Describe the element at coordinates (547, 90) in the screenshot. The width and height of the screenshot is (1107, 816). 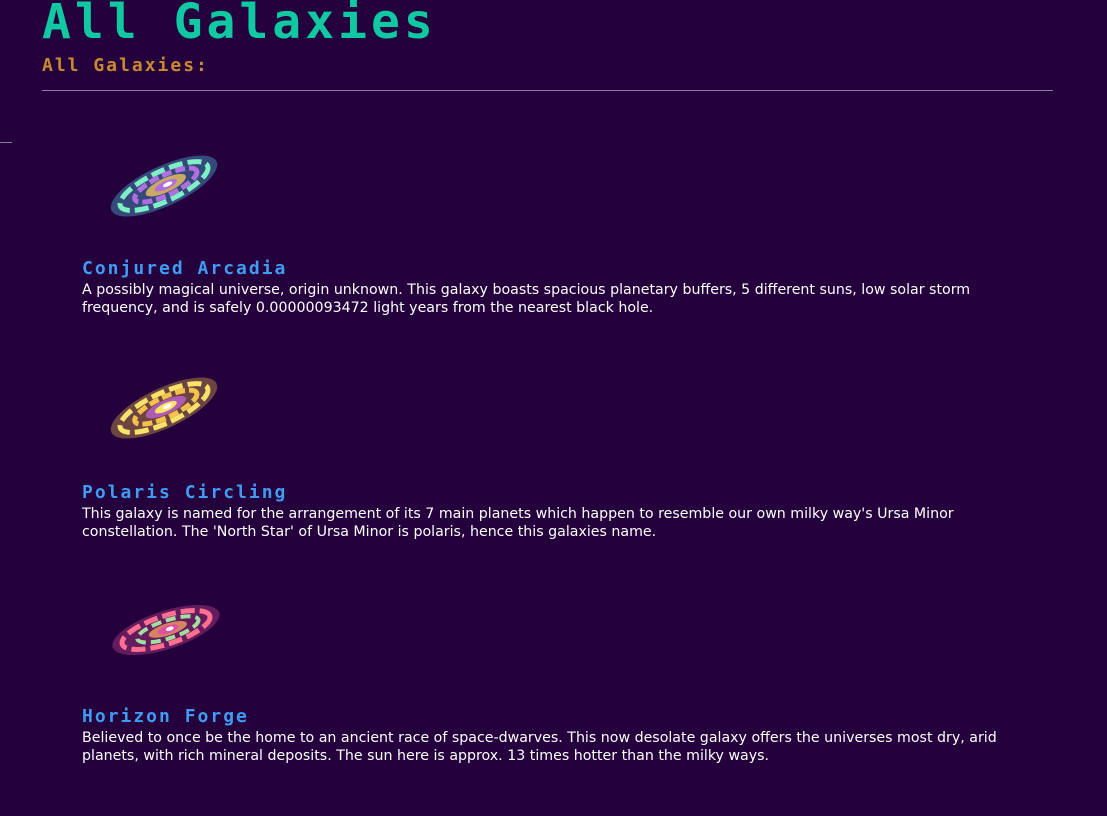
I see `header-divider` at that location.